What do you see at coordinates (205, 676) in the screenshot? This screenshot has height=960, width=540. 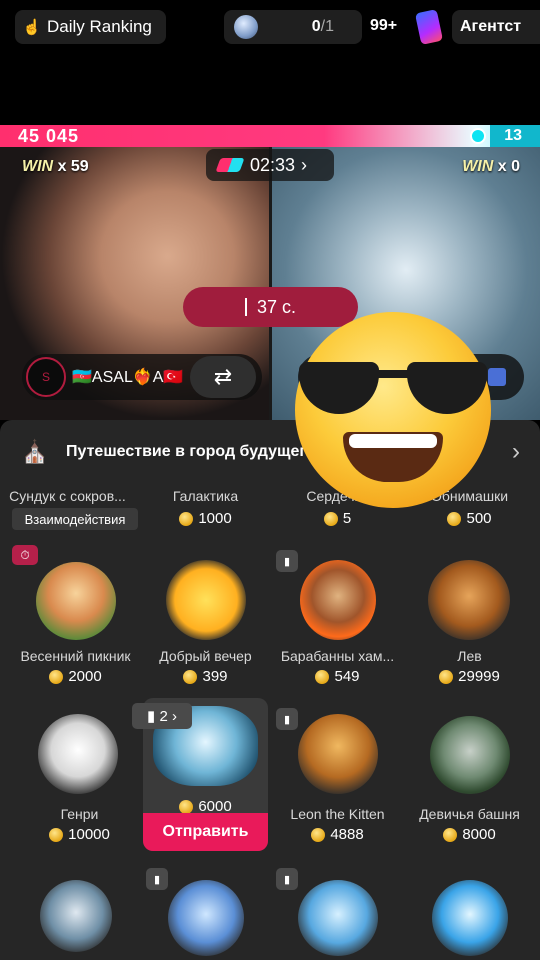 I see `gift-price: 399` at bounding box center [205, 676].